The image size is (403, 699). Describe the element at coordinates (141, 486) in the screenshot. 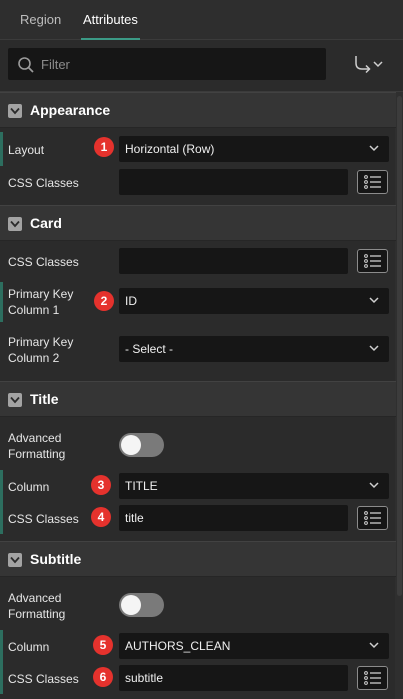

I see `title-column-value: TITLE` at that location.